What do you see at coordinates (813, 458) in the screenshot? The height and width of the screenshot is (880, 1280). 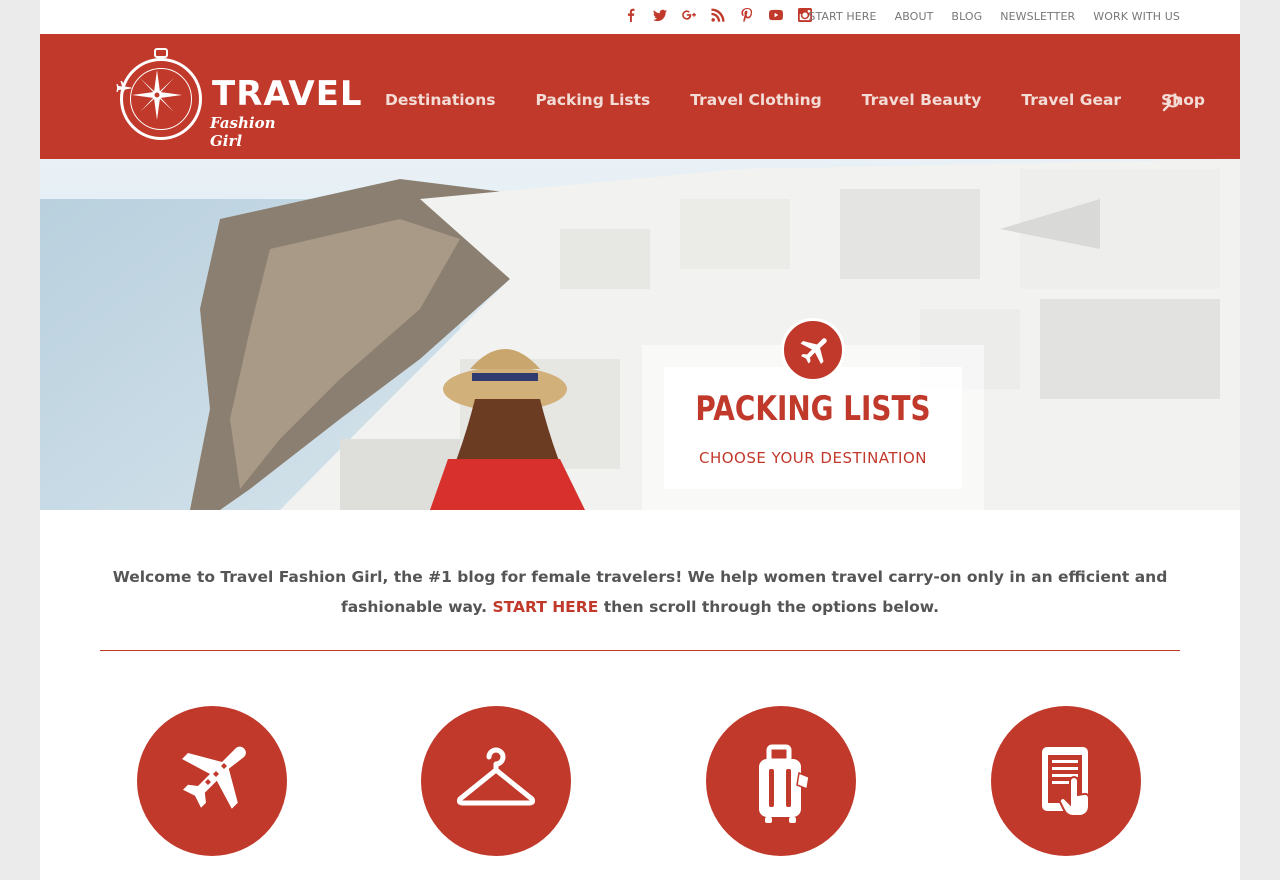 I see `hero-subtitle: CHOOSE YOUR DESTINATION` at bounding box center [813, 458].